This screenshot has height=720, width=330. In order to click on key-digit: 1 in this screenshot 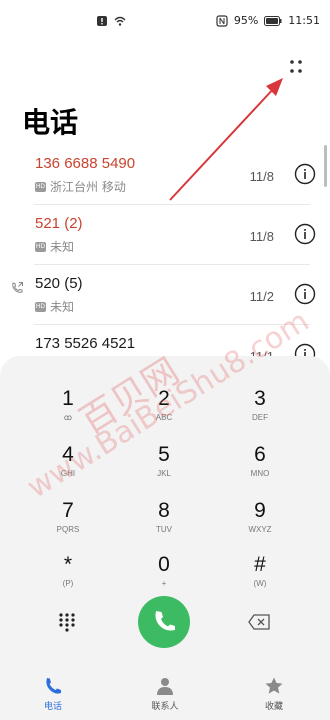, I will do `click(68, 398)`.